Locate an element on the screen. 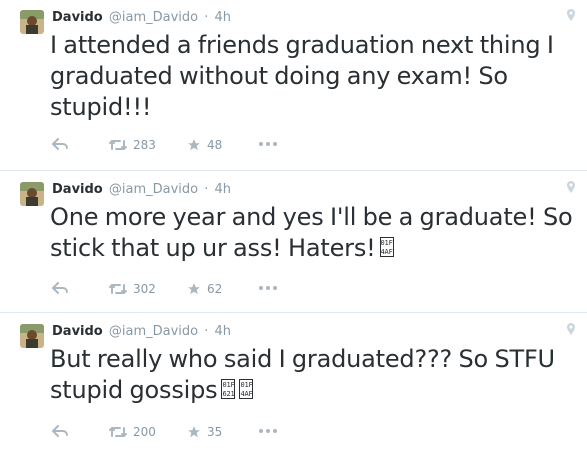  favorite-button: 48 is located at coordinates (204, 145).